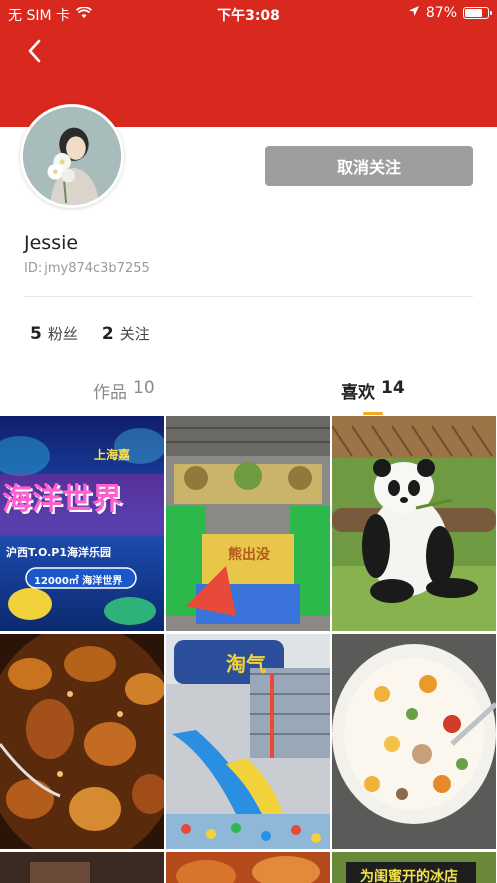 The height and width of the screenshot is (883, 497). I want to click on video-thumbnail: 淘气, so click(248, 741).